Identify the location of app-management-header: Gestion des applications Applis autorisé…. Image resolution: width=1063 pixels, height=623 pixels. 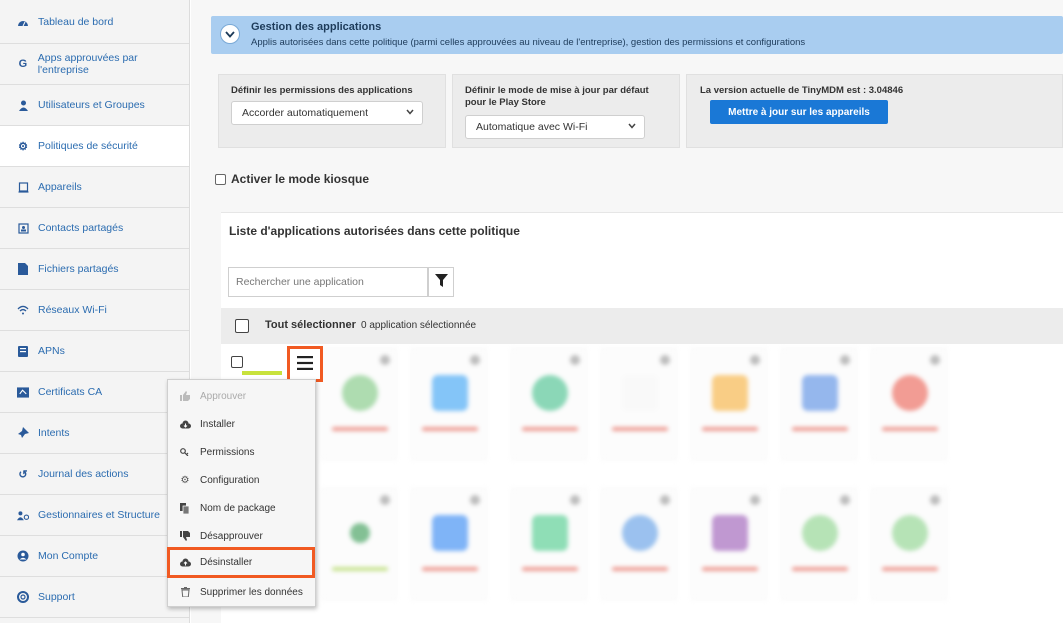
(637, 35).